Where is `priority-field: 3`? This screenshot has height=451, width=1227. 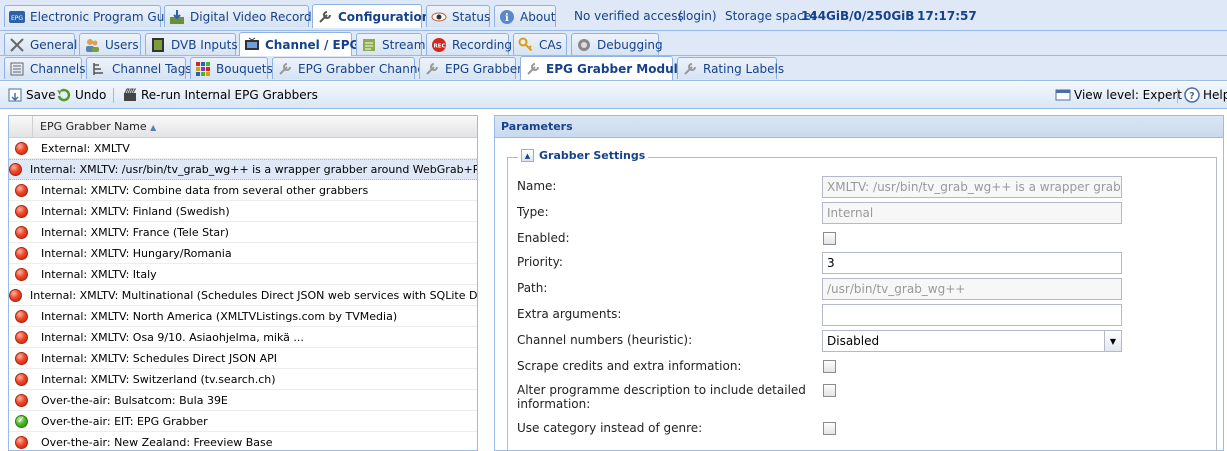
priority-field: 3 is located at coordinates (972, 263).